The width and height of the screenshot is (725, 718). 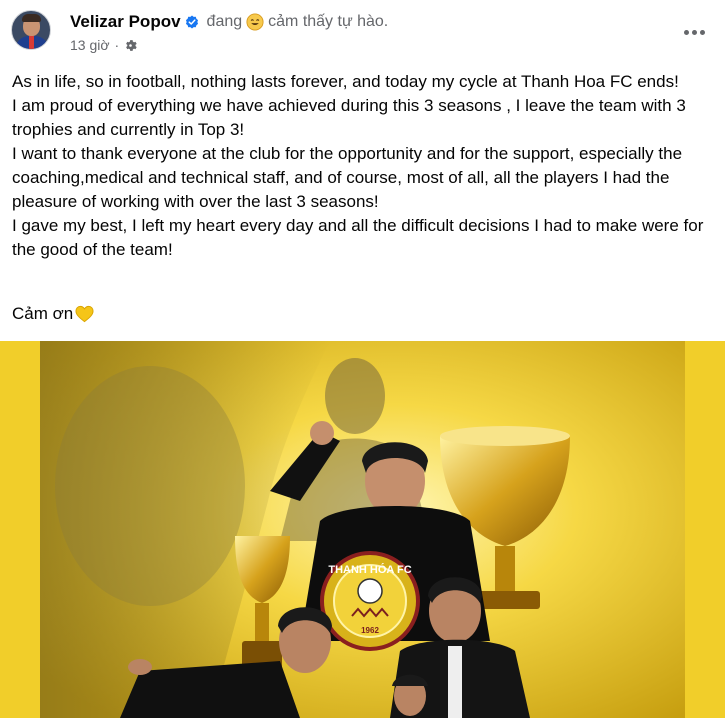 What do you see at coordinates (328, 22) in the screenshot?
I see `feeling-text: cảm thấy tự hào.` at bounding box center [328, 22].